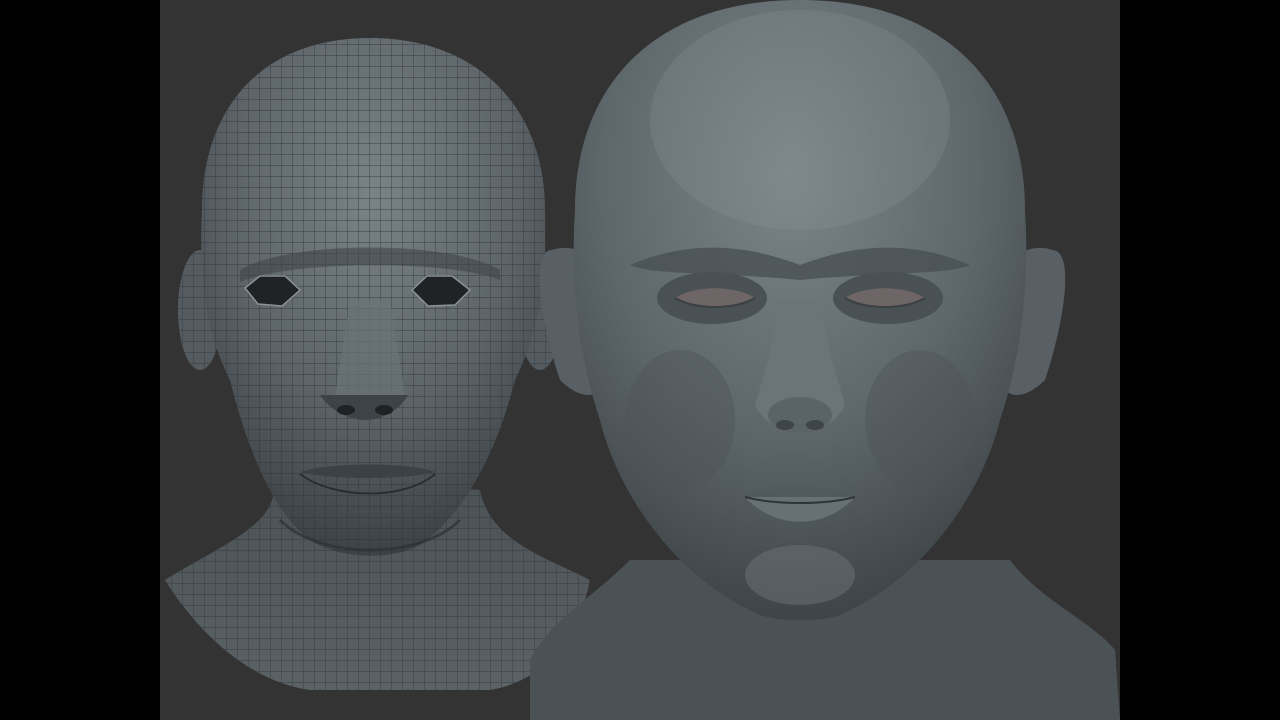 The image size is (1280, 720). I want to click on letterbox-right, so click(1200, 360).